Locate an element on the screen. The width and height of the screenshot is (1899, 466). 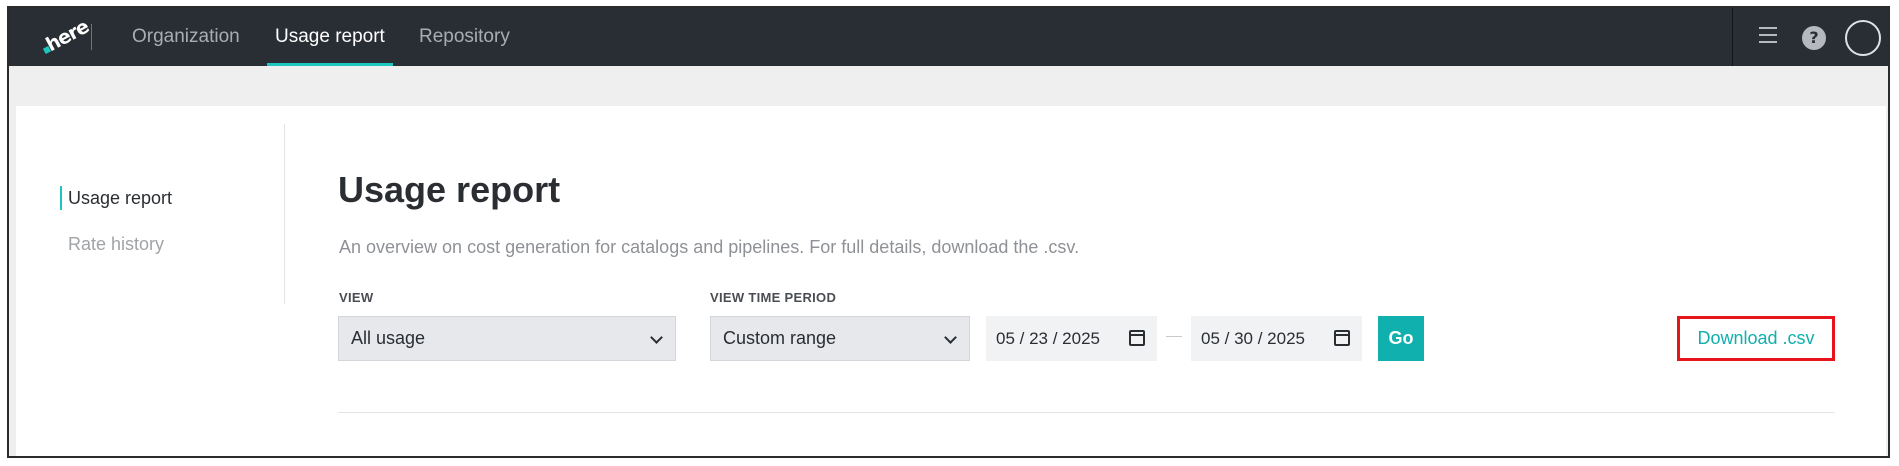
end-date-value: 05 / 30 / 2025 is located at coordinates (1253, 338).